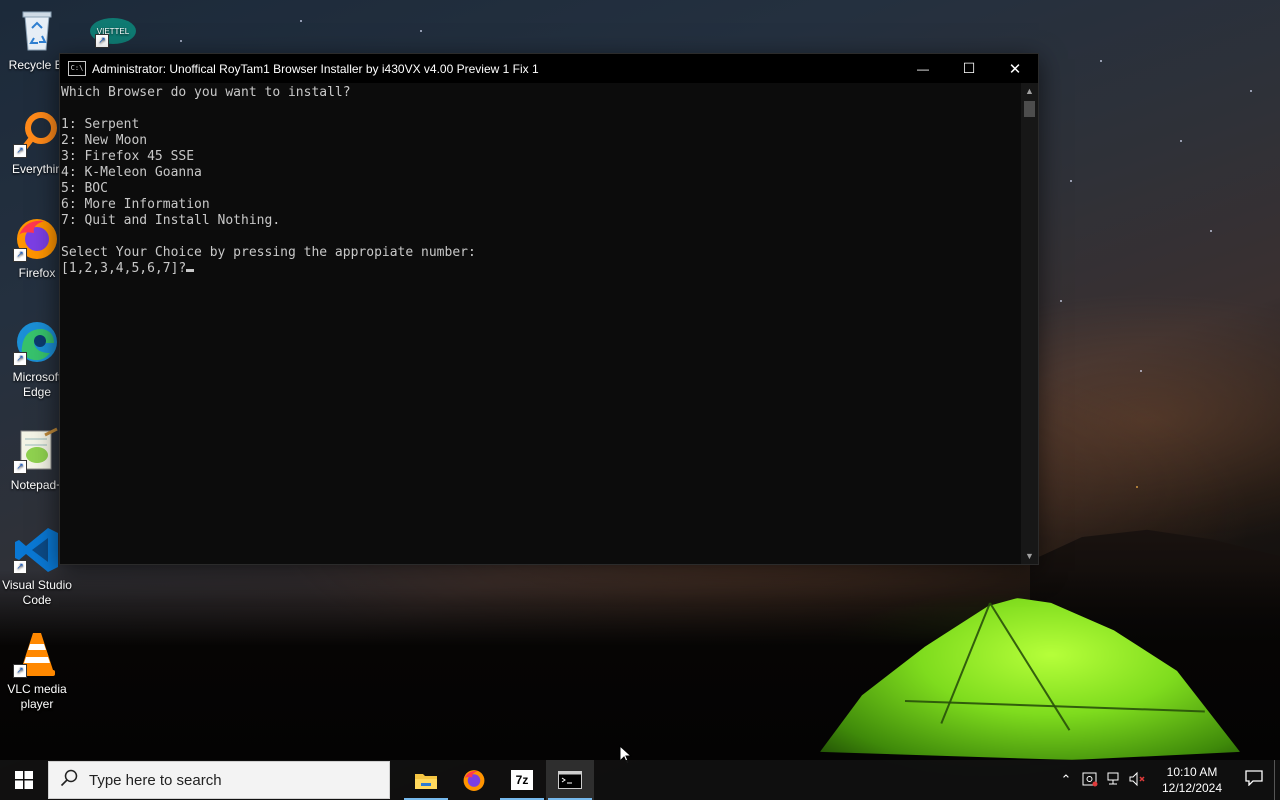  I want to click on desktop-icon-label: VLC media player, so click(37, 696).